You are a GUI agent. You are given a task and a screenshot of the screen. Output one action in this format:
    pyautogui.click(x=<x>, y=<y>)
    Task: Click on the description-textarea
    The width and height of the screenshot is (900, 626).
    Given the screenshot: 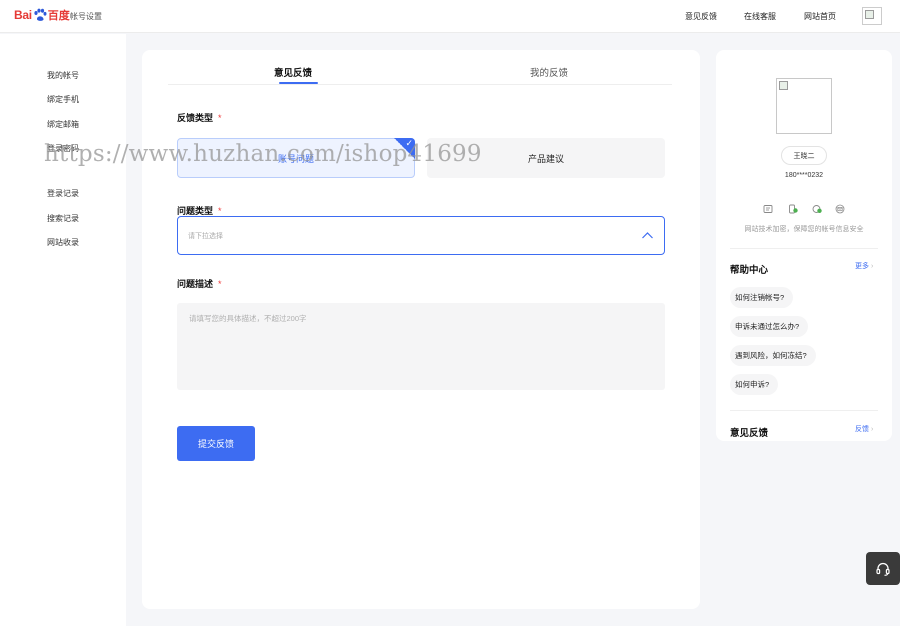 What is the action you would take?
    pyautogui.click(x=421, y=346)
    